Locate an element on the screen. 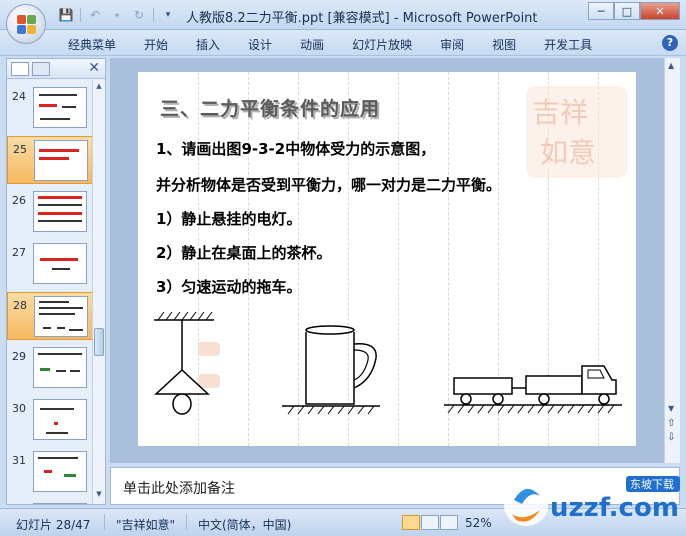 This screenshot has height=536, width=686. language-indicator: 中文(简体，中国) is located at coordinates (244, 524).